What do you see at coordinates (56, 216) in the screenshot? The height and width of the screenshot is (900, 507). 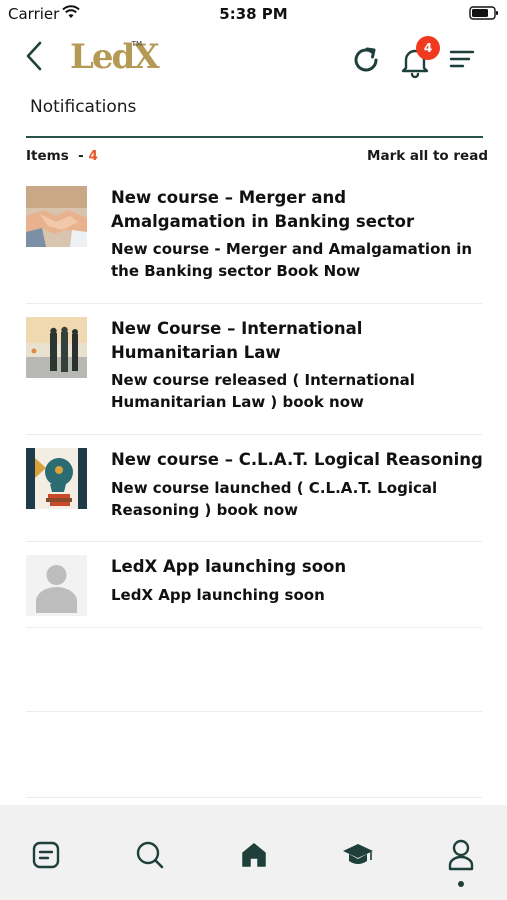 I see `handshake-image` at bounding box center [56, 216].